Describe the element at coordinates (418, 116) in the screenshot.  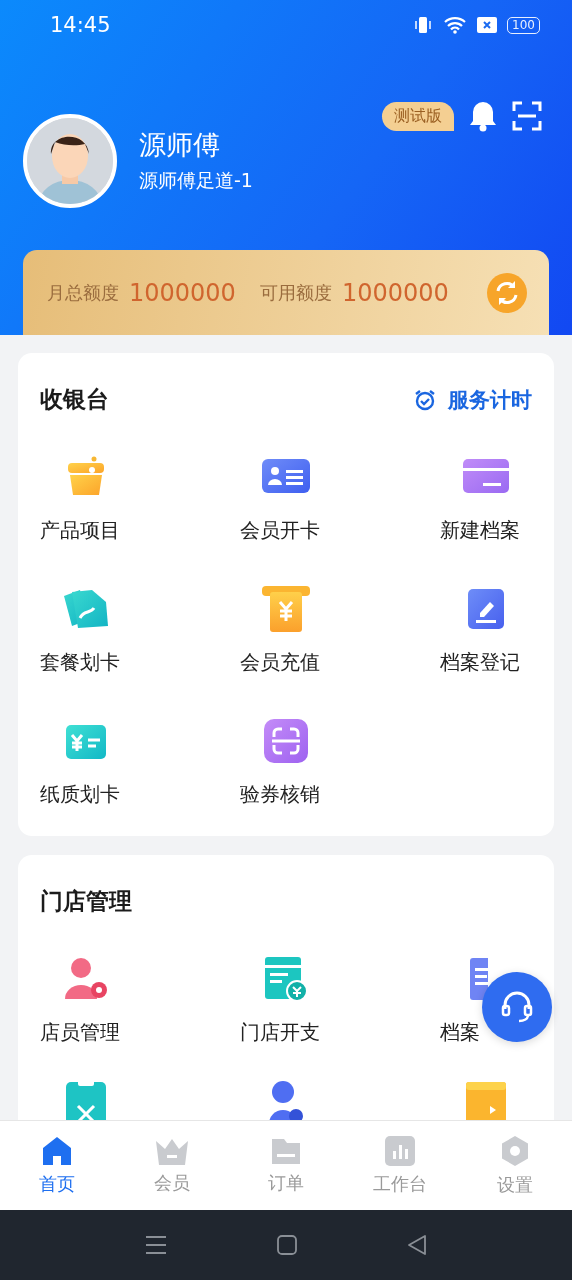
I see `test-version-badge: 测试版` at that location.